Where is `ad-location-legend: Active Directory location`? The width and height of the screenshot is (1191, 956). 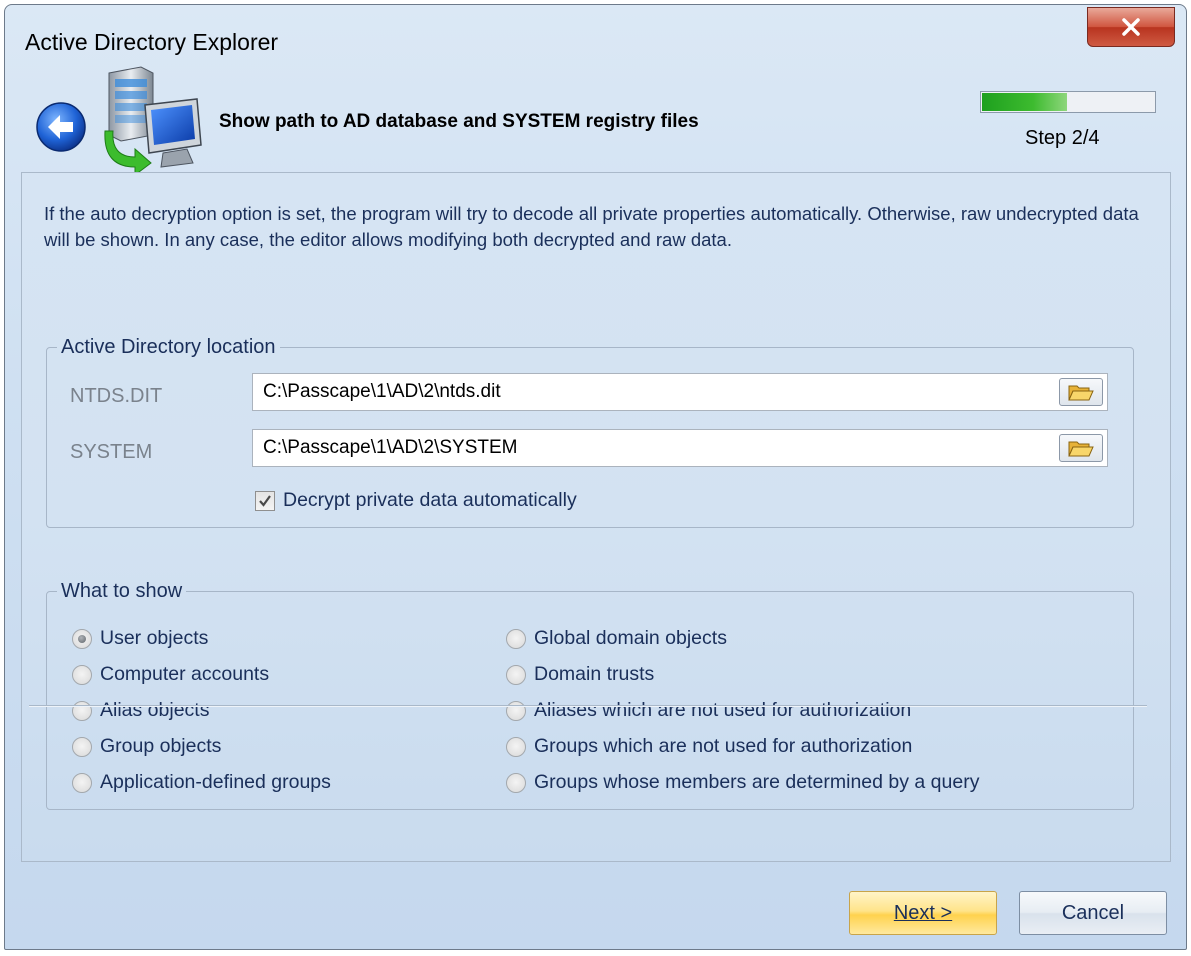
ad-location-legend: Active Directory location is located at coordinates (168, 347).